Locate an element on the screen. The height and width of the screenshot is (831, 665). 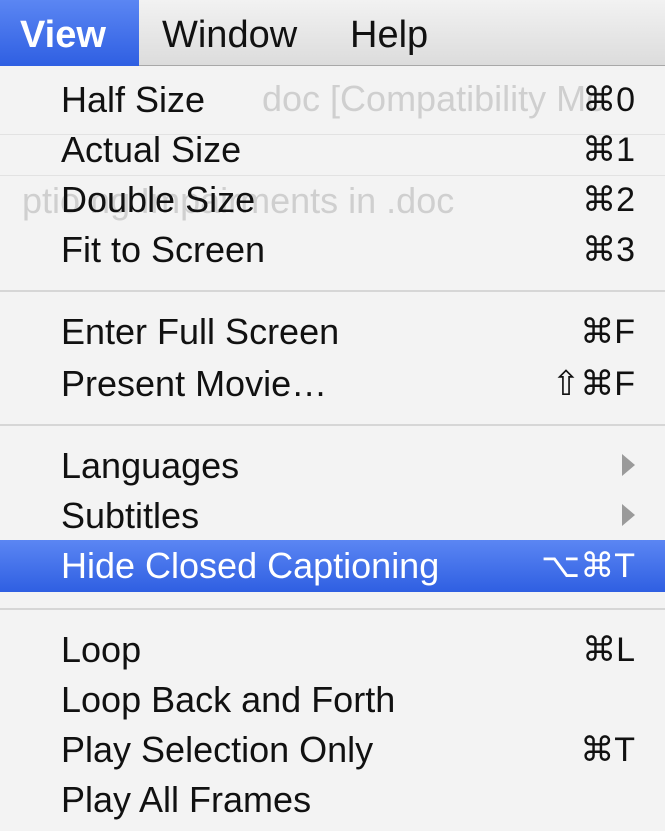
menu-item-shortcut: ⌘F is located at coordinates (607, 332).